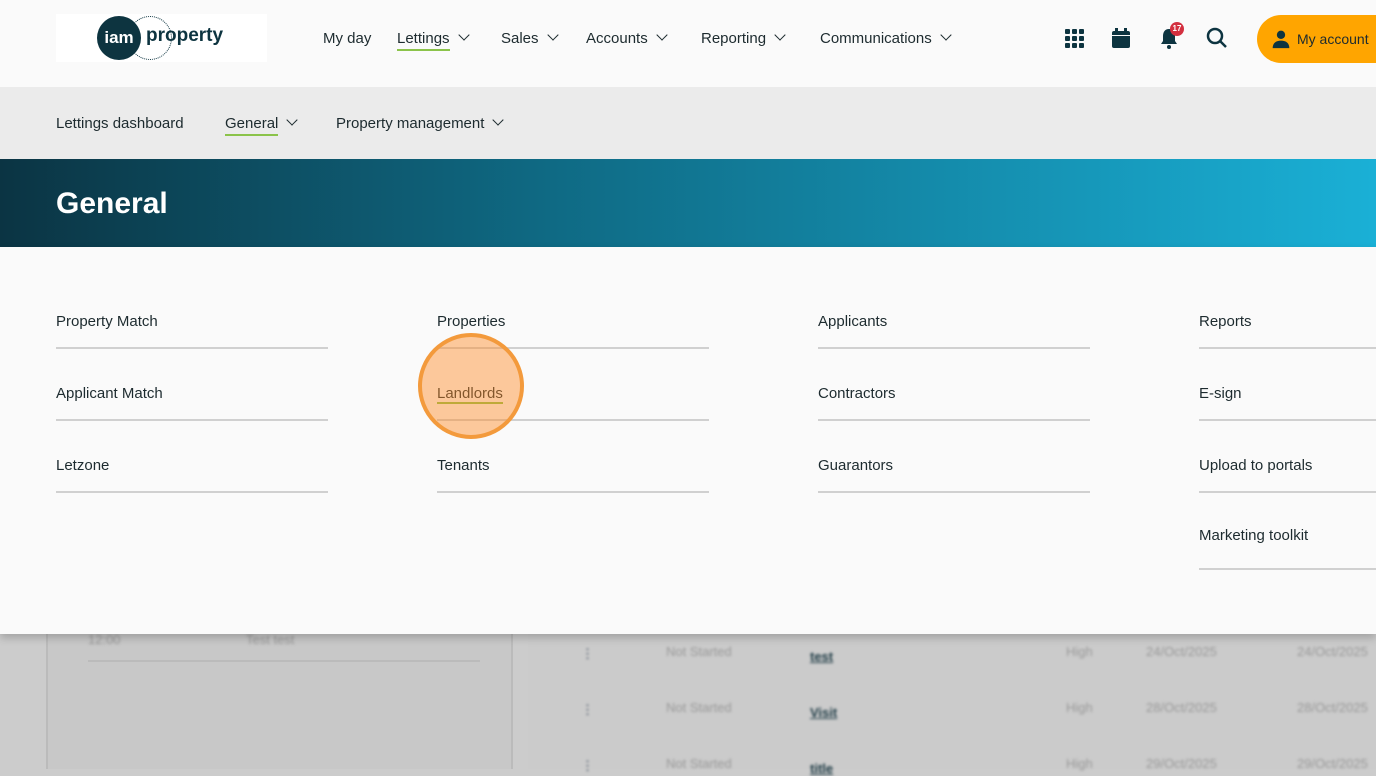 The image size is (1376, 776). Describe the element at coordinates (463, 465) in the screenshot. I see `menu-item-label: Tenants` at that location.